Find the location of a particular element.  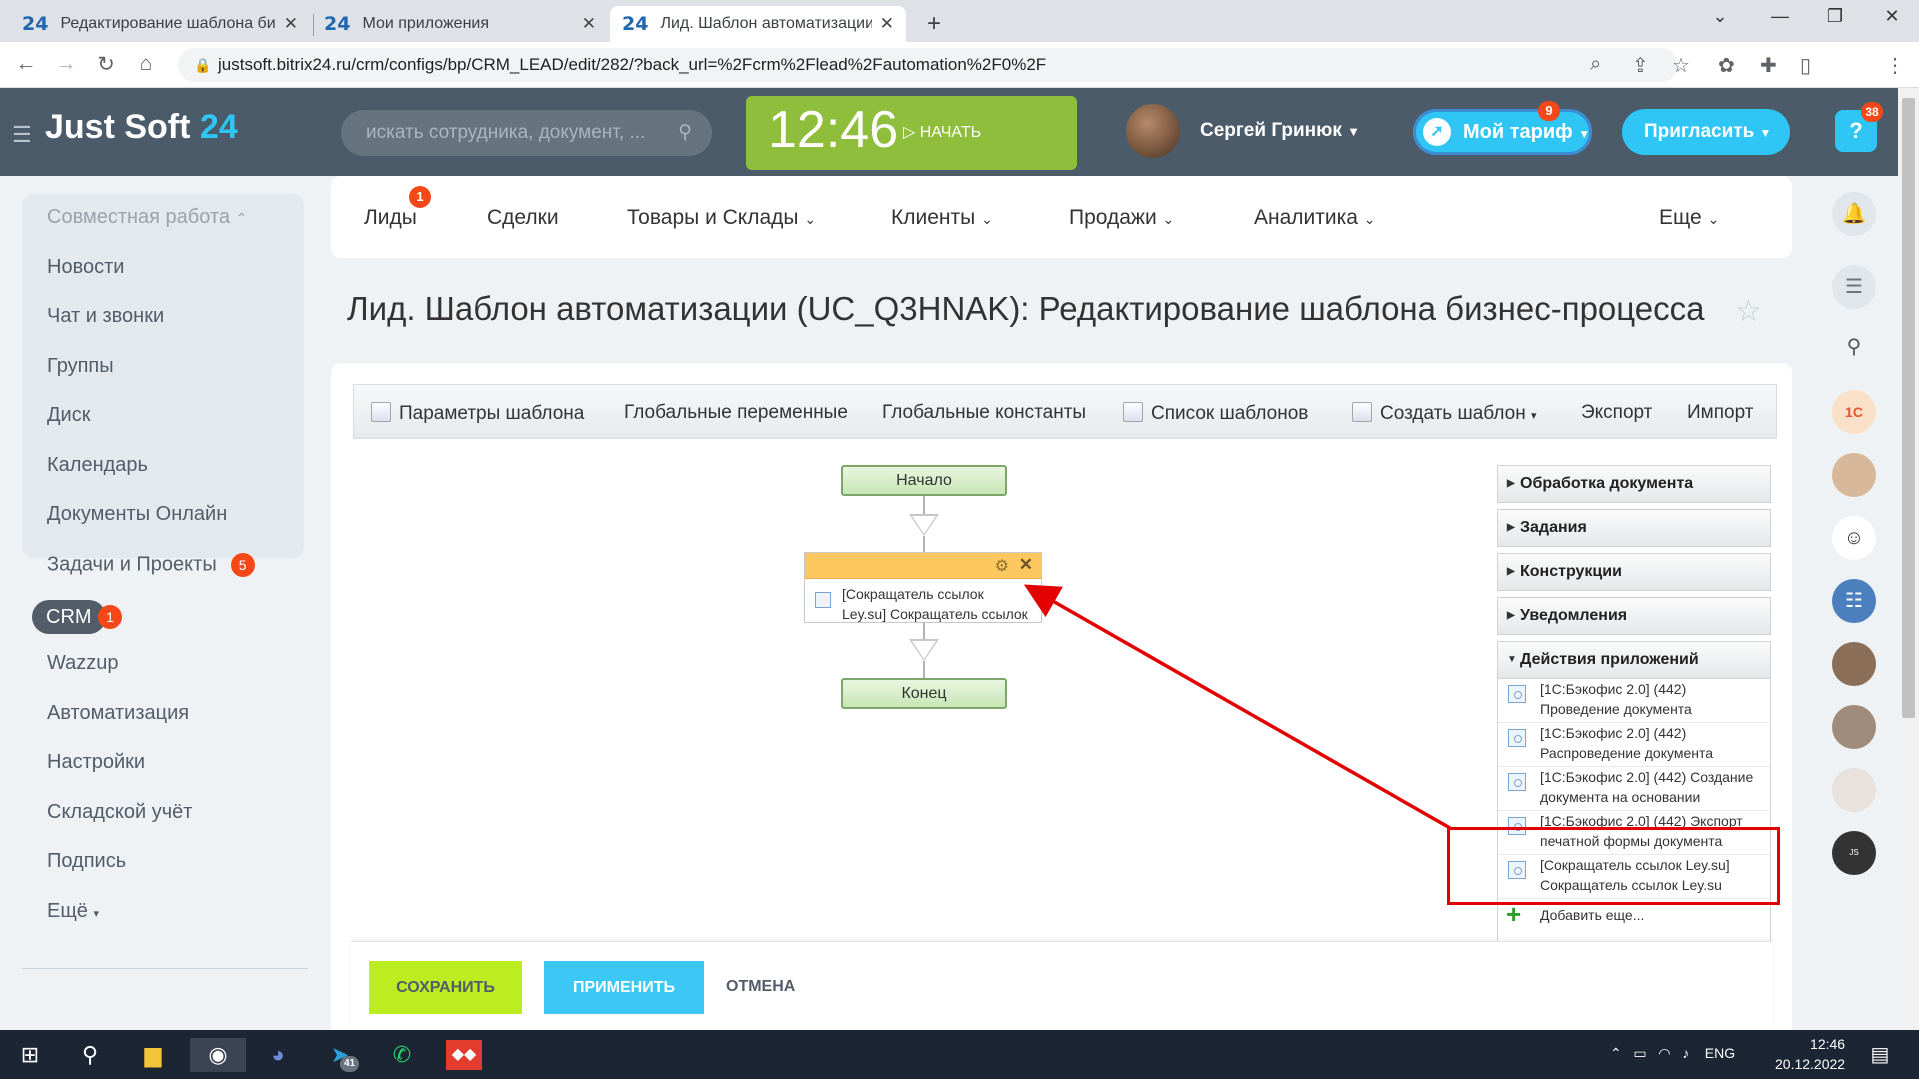

windows-start-icon: ⊞ is located at coordinates (30, 1055).